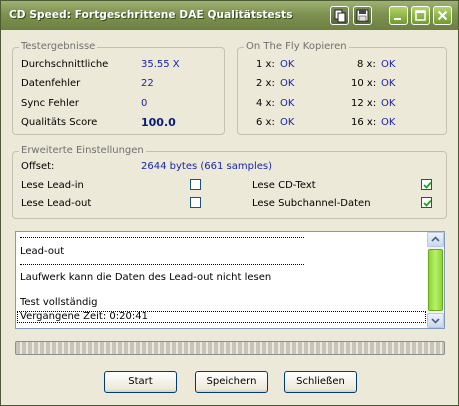 The width and height of the screenshot is (459, 406). Describe the element at coordinates (58, 46) in the screenshot. I see `results-legend: Testergebnisse` at that location.